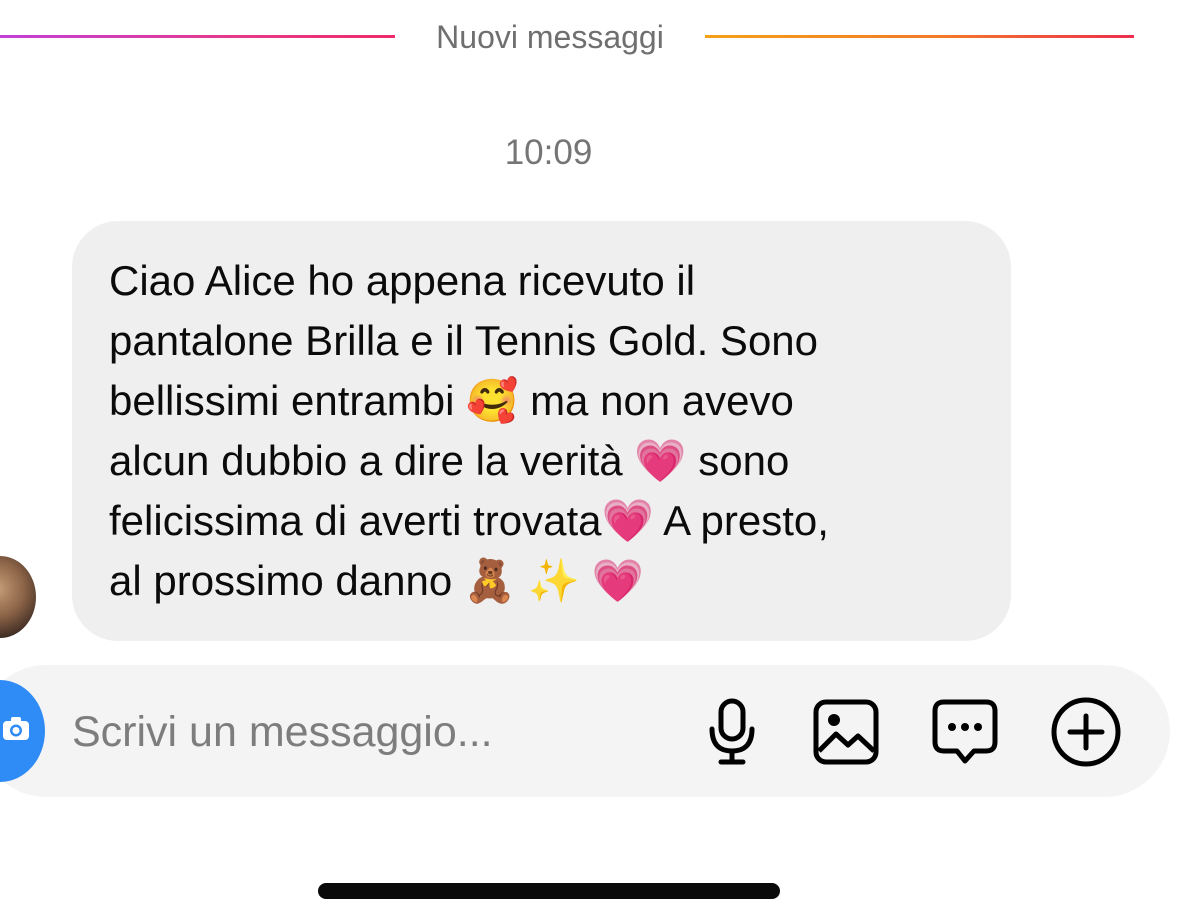 The image size is (1194, 923). I want to click on camera-icon, so click(16, 731).